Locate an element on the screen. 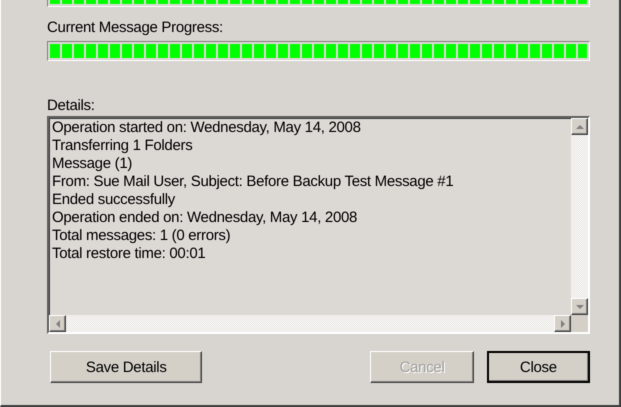 The height and width of the screenshot is (407, 621). details-line: Operation started on: Wednesday, May 14, 2008 is located at coordinates (207, 128).